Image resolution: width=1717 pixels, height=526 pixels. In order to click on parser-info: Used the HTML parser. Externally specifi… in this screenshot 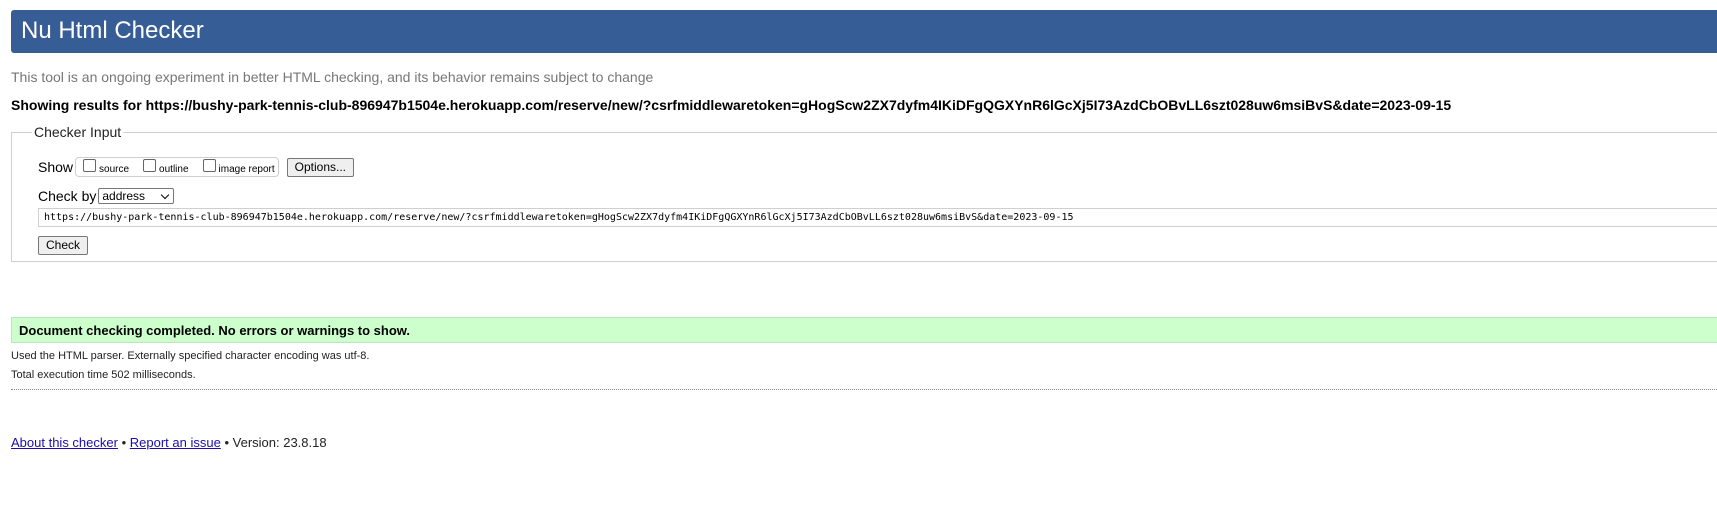, I will do `click(190, 356)`.